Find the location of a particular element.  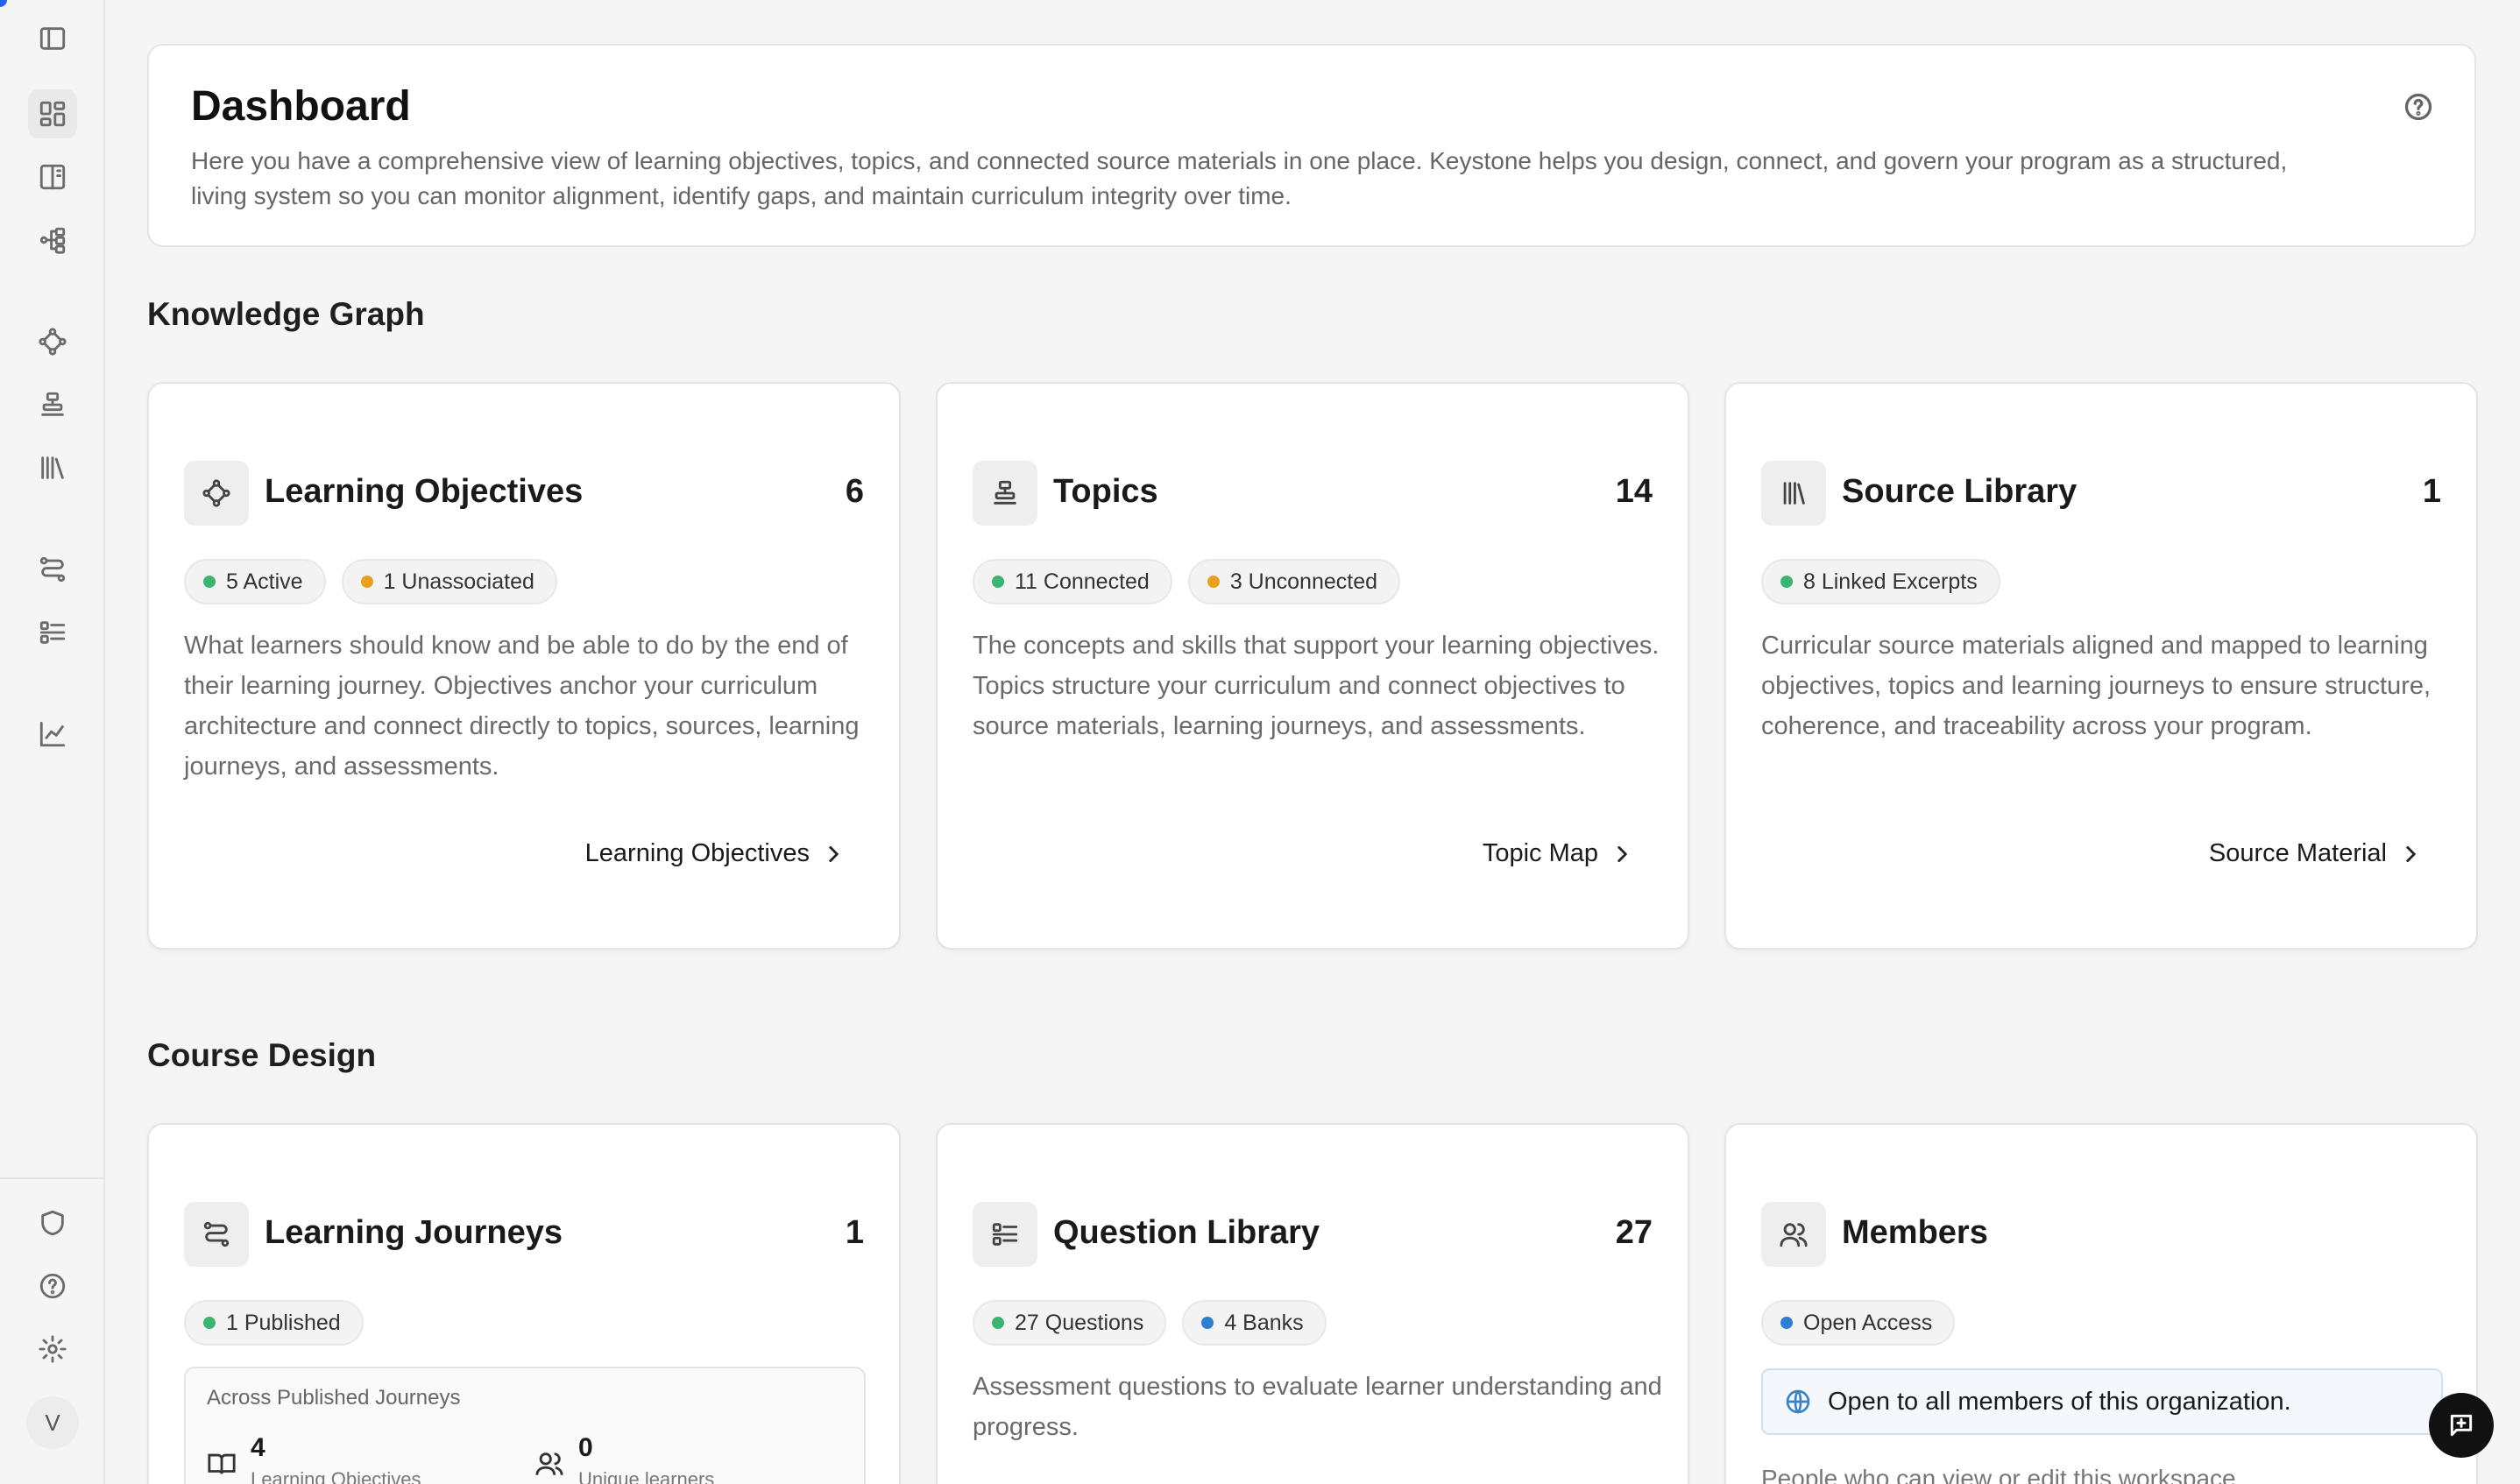

card-title: Learning Journeys is located at coordinates (414, 1232).